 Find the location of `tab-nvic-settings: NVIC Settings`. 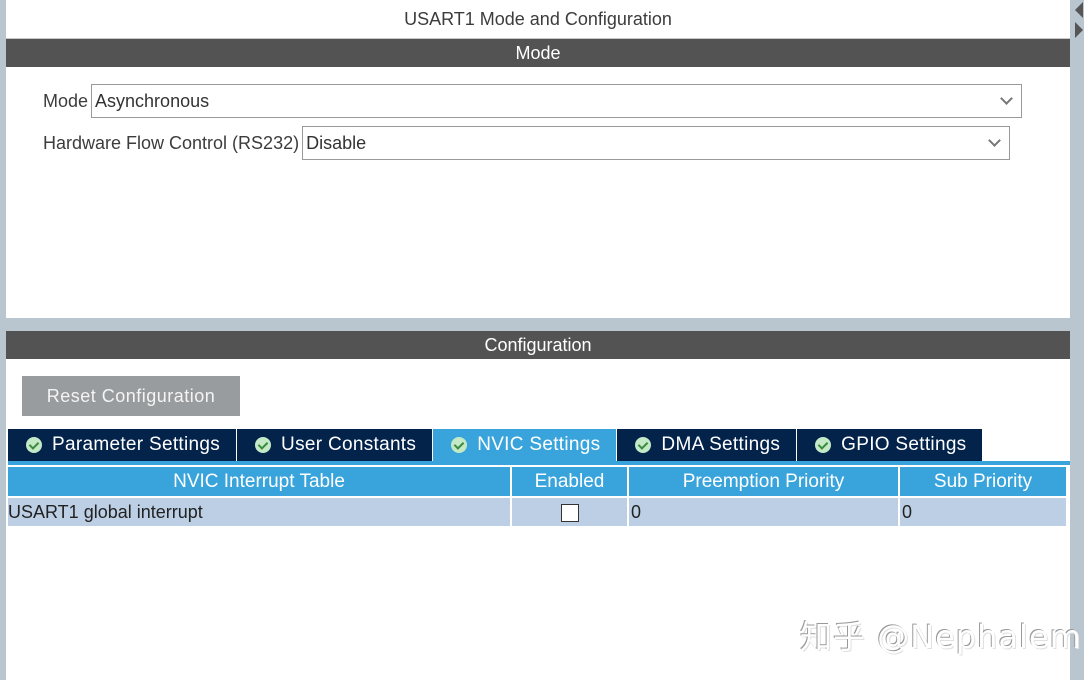

tab-nvic-settings: NVIC Settings is located at coordinates (525, 445).